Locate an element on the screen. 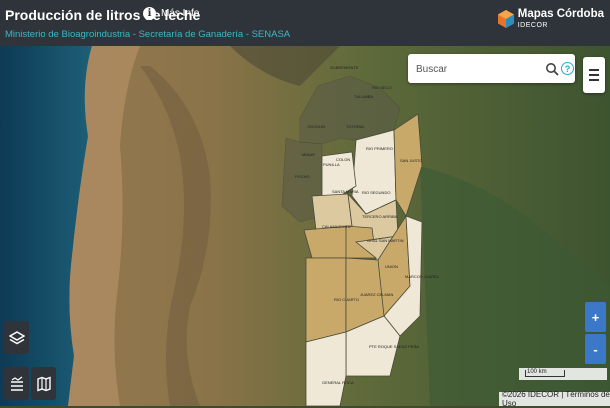  scale-bar: 100 km is located at coordinates (563, 374).